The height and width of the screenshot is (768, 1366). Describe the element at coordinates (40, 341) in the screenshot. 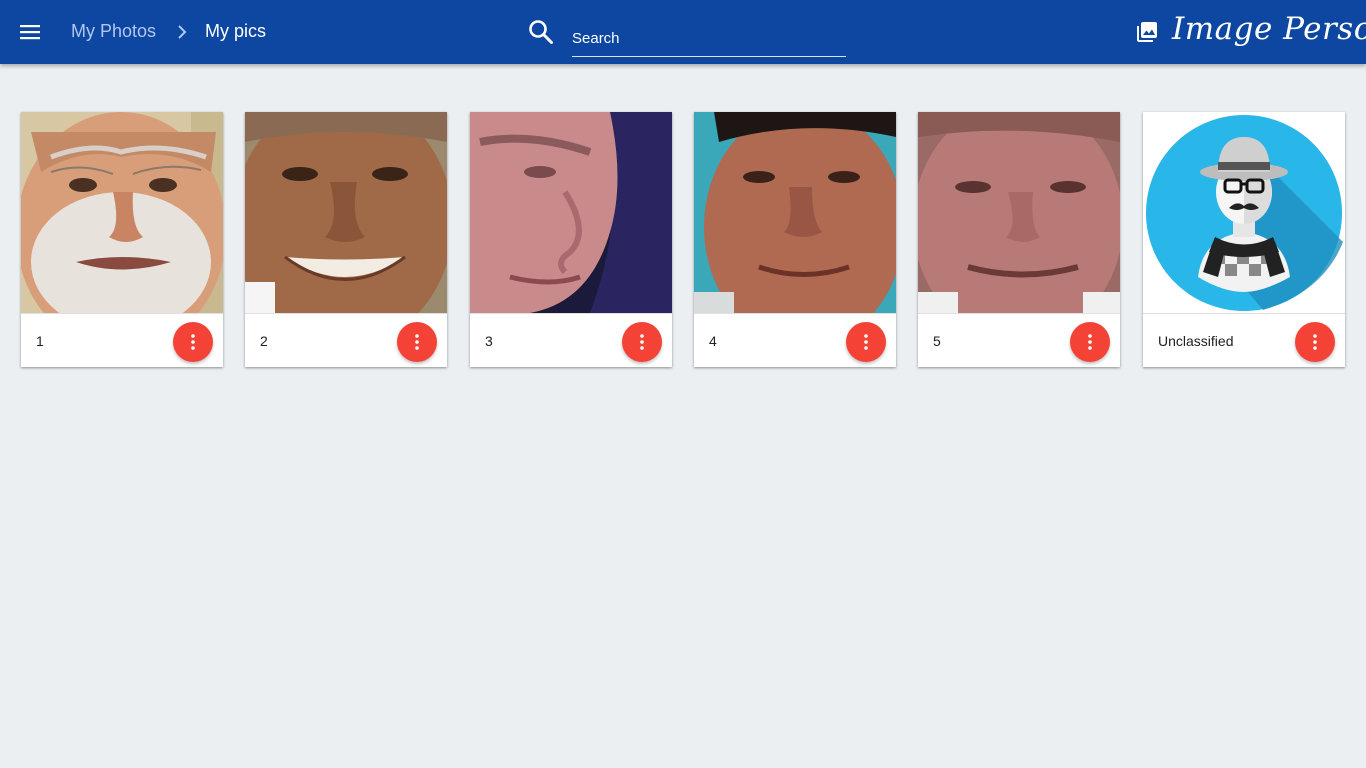

I see `card-label: 1` at that location.